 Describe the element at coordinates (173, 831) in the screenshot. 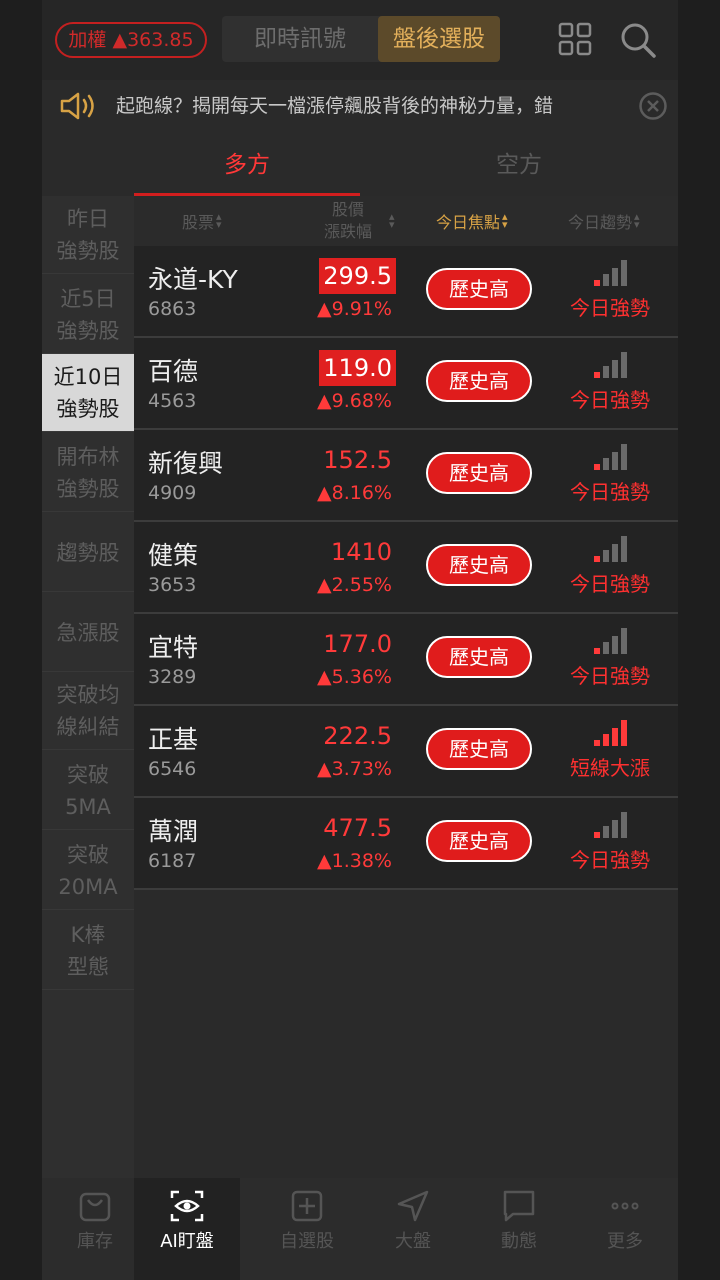

I see `stock-name: 萬潤` at that location.